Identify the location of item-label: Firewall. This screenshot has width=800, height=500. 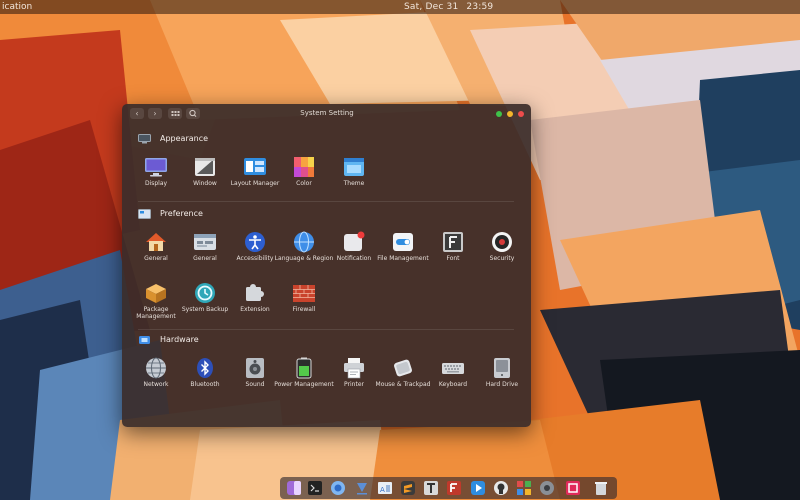
(304, 309).